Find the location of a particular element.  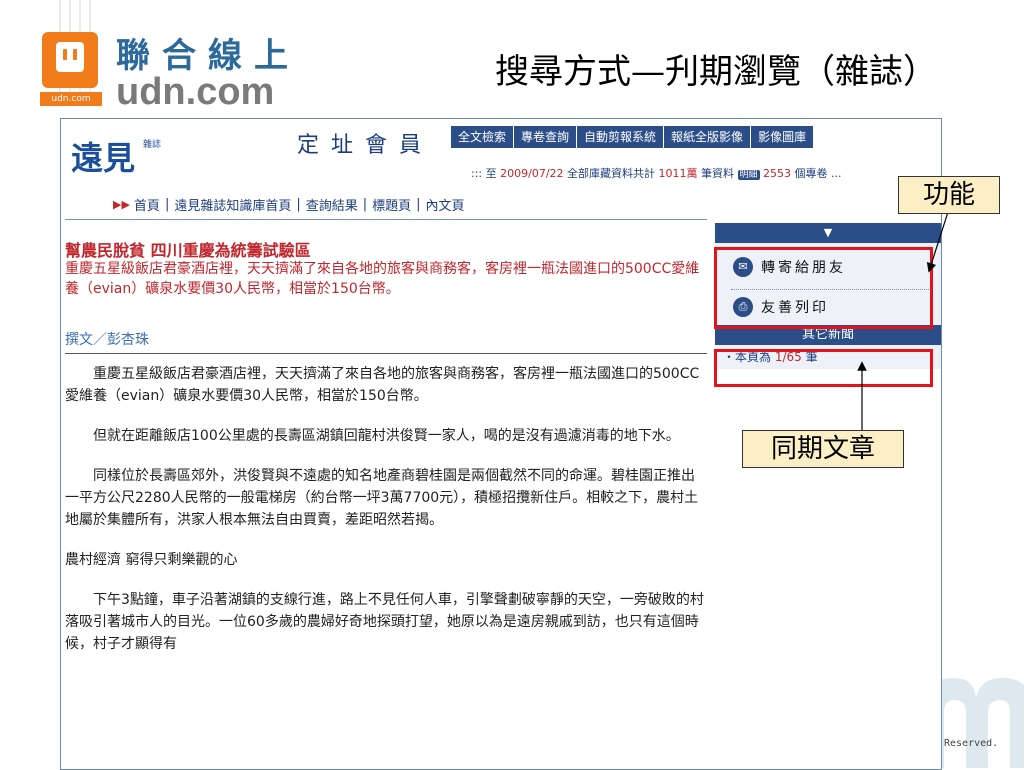

detail-badge: 明細 is located at coordinates (748, 175).